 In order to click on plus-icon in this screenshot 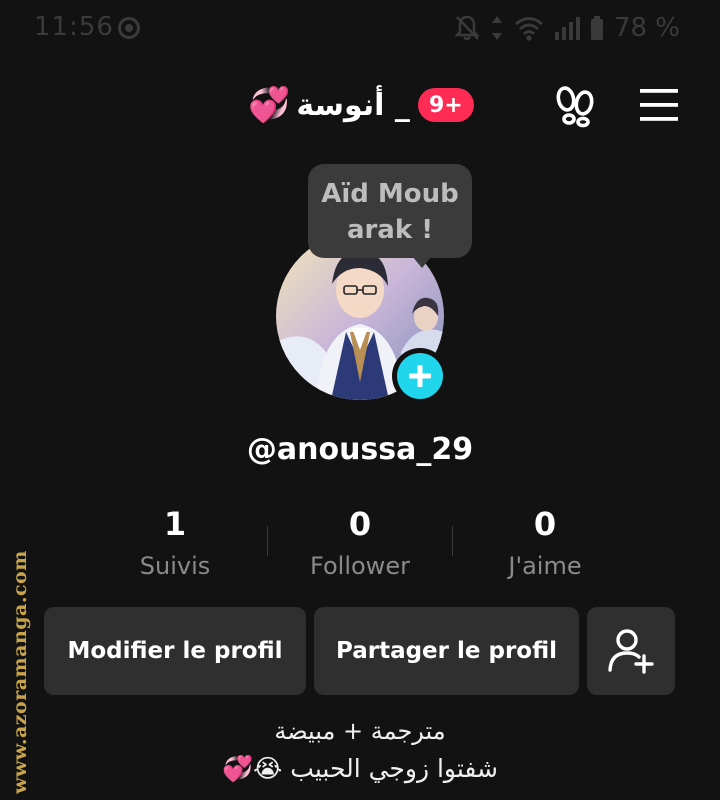, I will do `click(420, 376)`.